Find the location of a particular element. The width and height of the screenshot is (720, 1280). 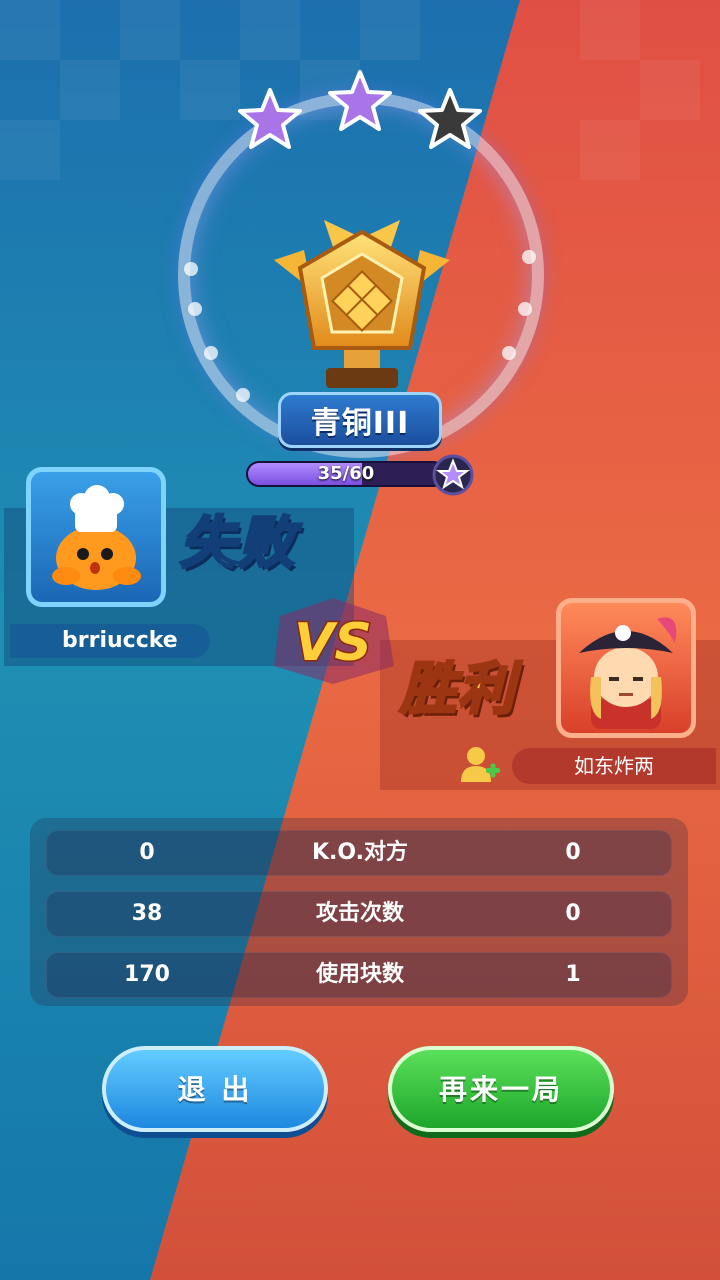

stat-label: 使用块数 is located at coordinates (359, 974).